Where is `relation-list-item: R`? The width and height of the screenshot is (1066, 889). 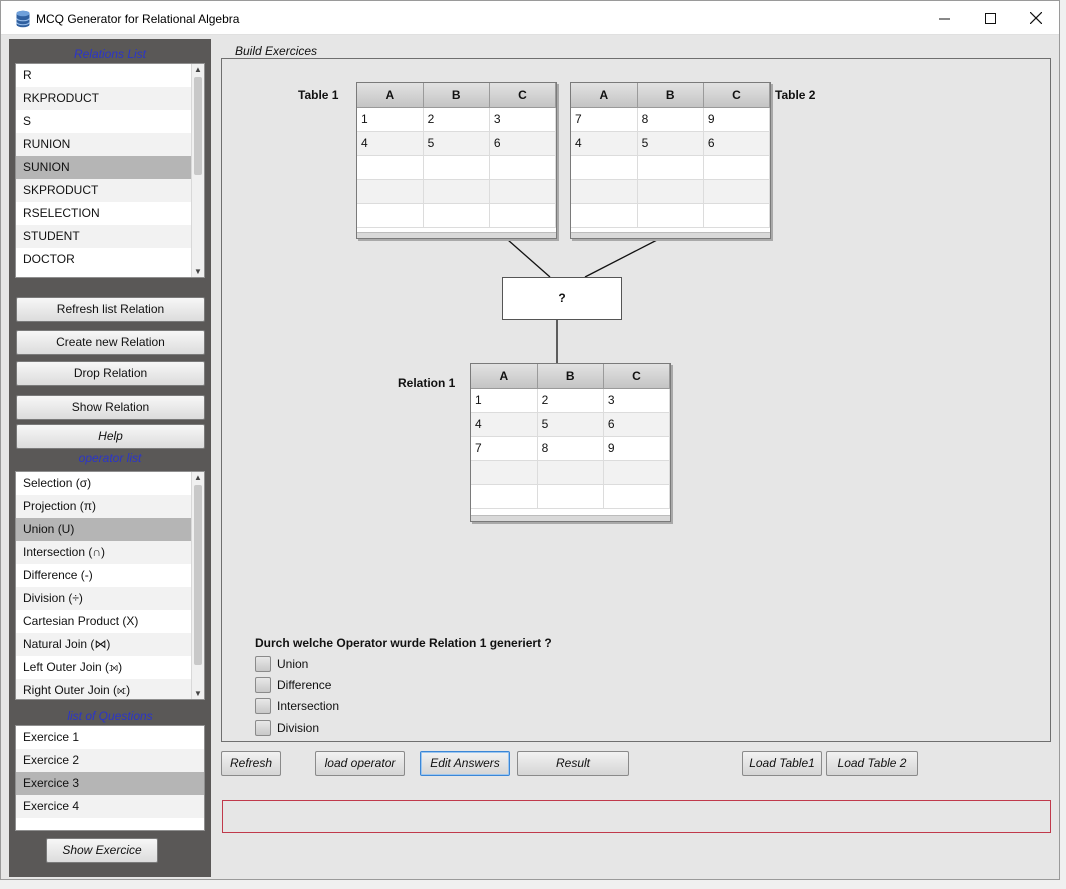 relation-list-item: R is located at coordinates (110, 75).